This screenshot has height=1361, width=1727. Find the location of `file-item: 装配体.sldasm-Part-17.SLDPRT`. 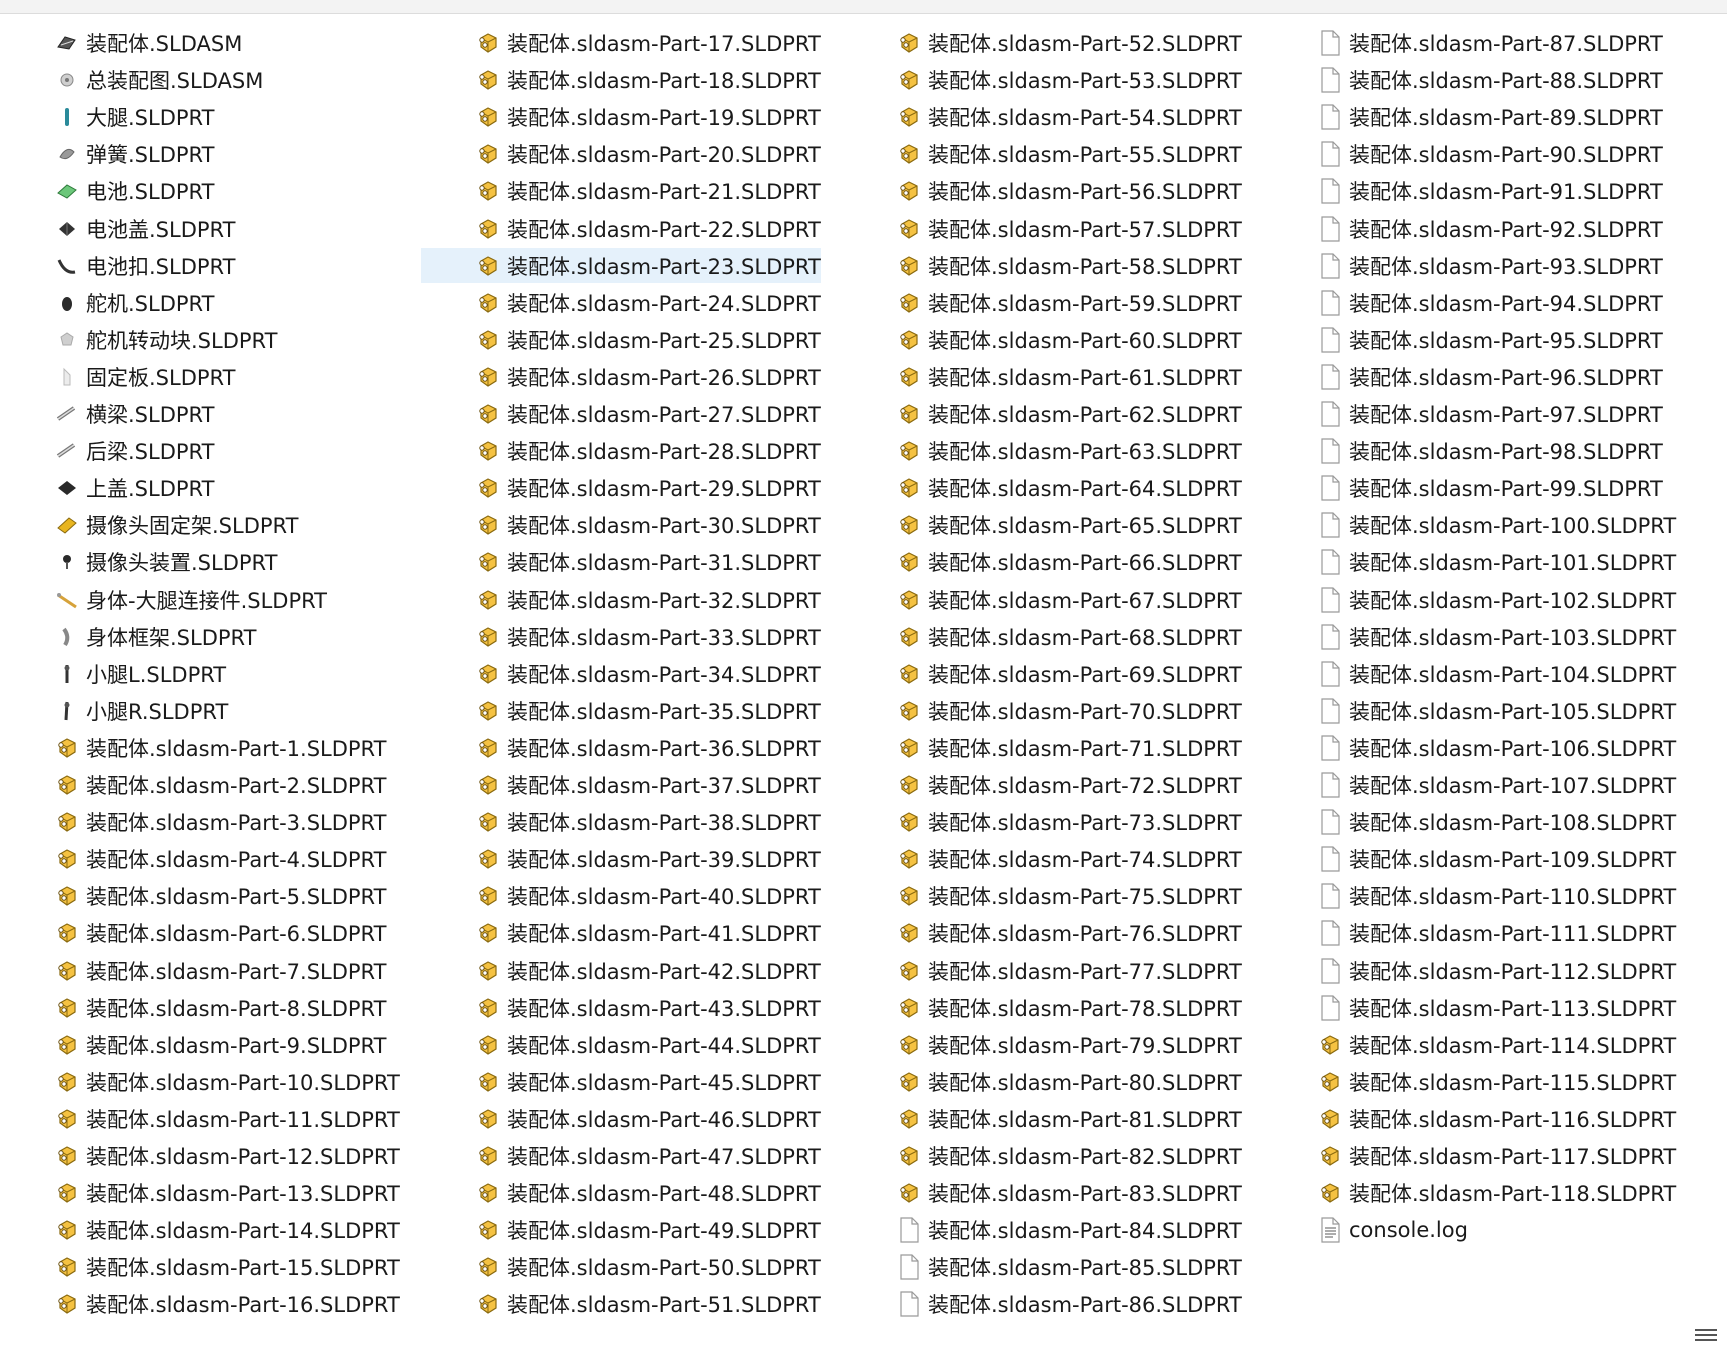

file-item: 装配体.sldasm-Part-17.SLDPRT is located at coordinates (621, 42).